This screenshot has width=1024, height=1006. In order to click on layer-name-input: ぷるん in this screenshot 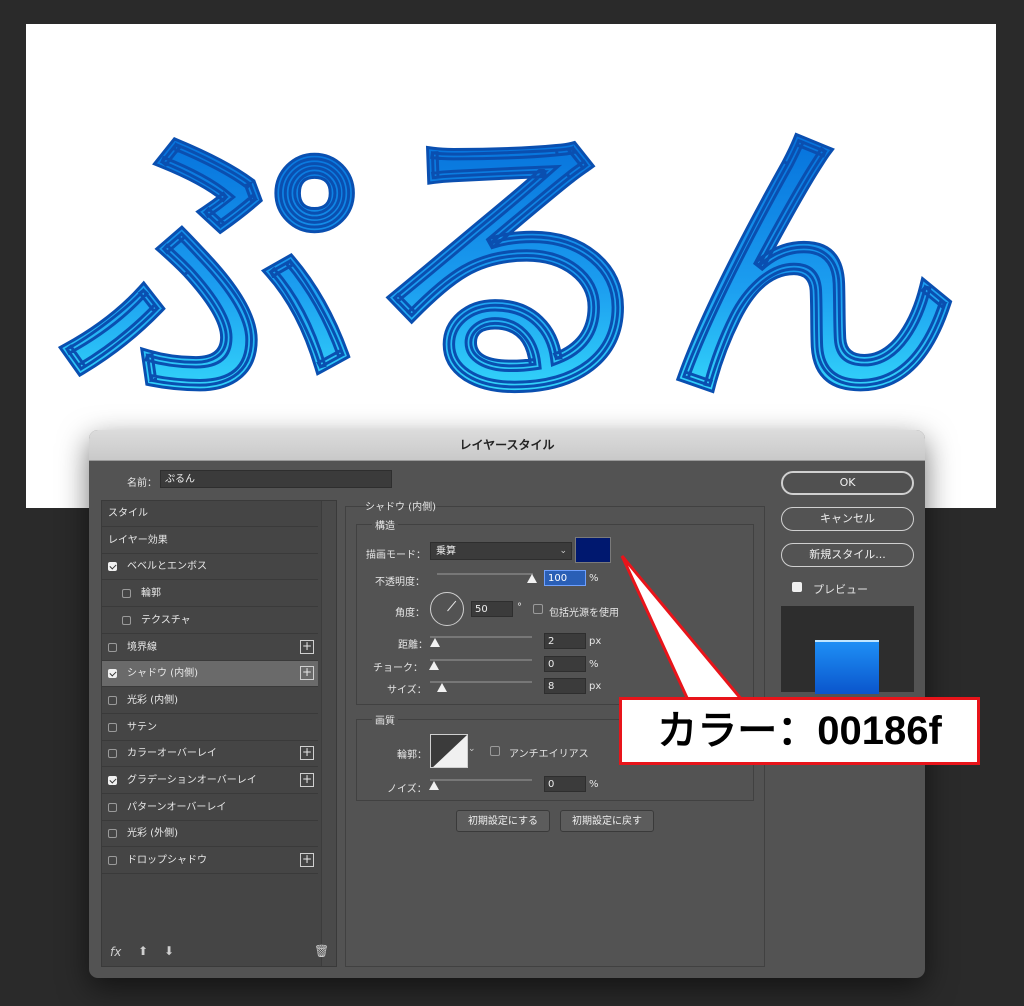, I will do `click(276, 479)`.